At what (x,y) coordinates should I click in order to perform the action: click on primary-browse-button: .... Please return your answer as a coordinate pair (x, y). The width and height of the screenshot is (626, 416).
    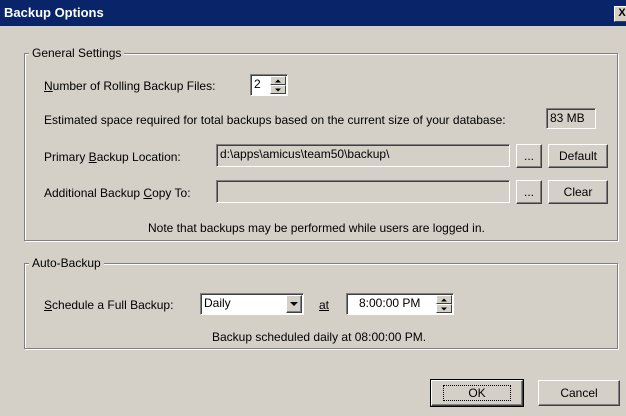
    Looking at the image, I should click on (529, 156).